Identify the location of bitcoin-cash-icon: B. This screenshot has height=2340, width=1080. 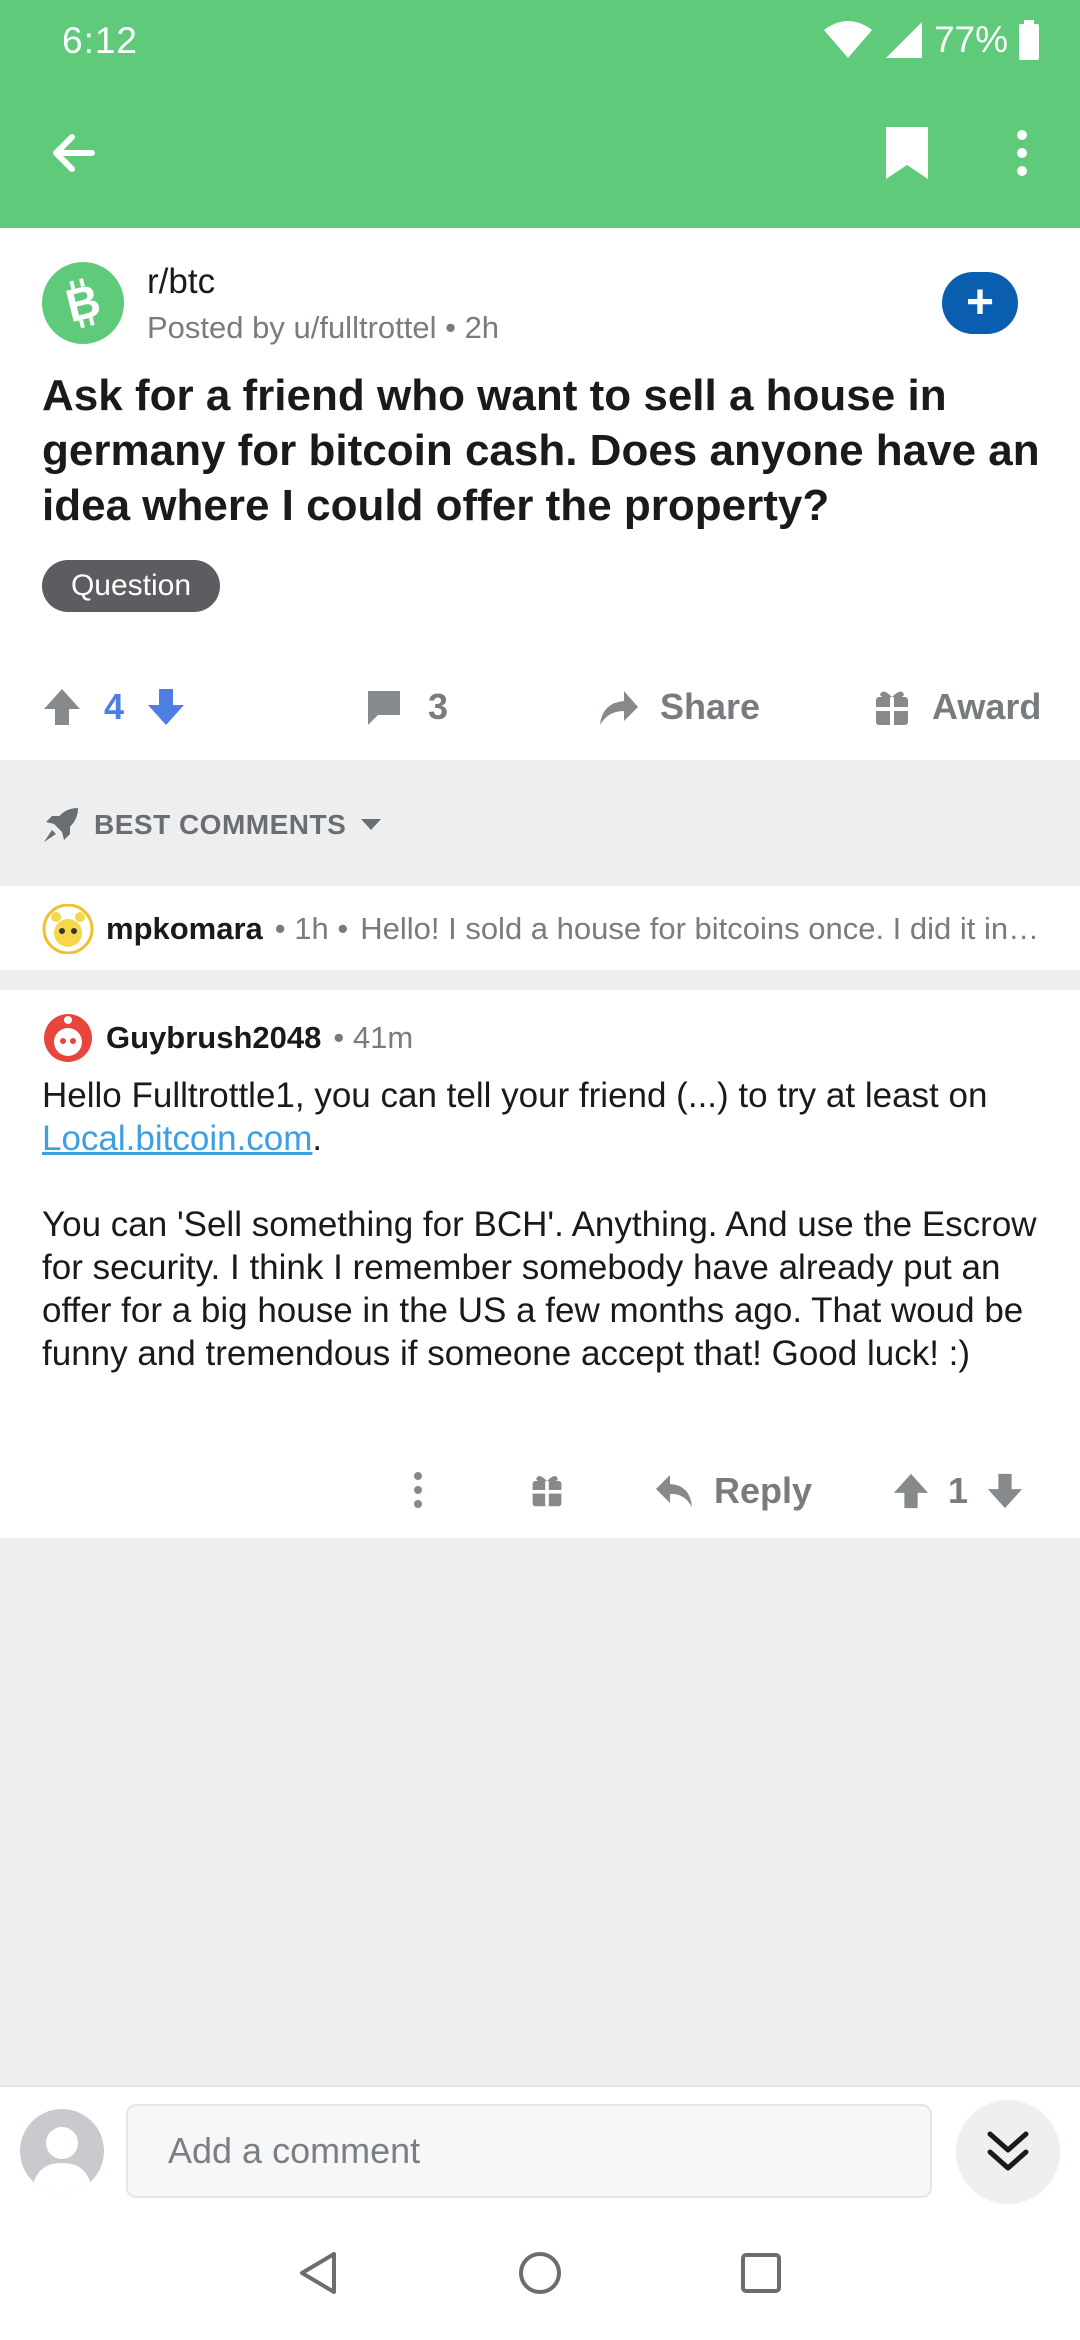
(83, 303).